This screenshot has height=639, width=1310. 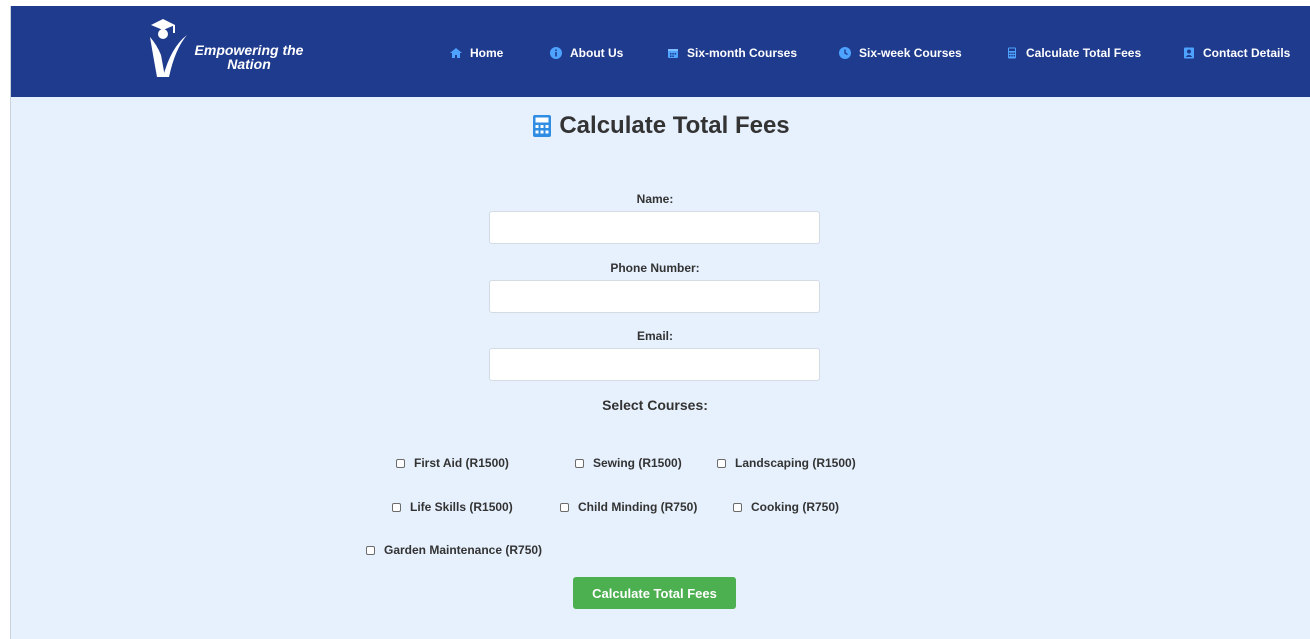 I want to click on course-label: Garden Maintenance (R750), so click(x=463, y=550).